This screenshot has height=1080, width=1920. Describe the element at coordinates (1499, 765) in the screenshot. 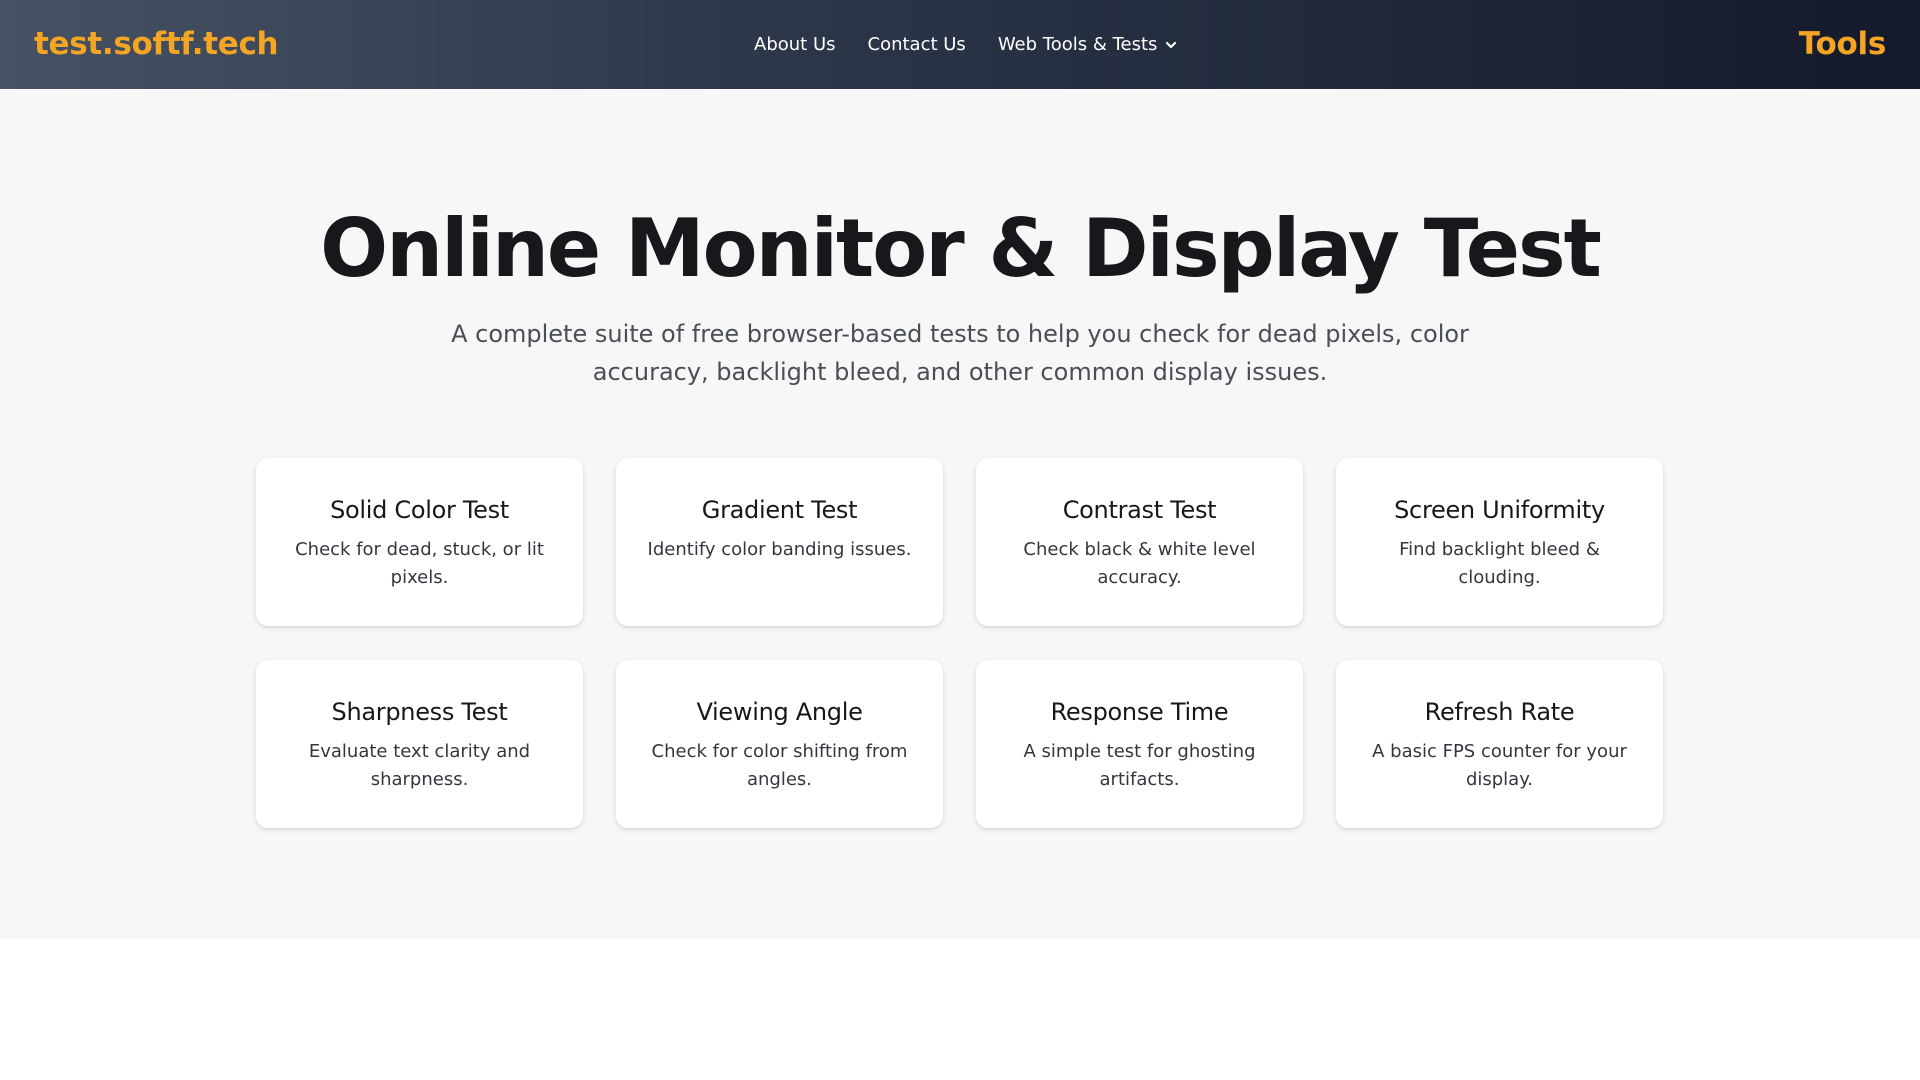

I see `card-description: A basic FPS counter for your display.` at that location.